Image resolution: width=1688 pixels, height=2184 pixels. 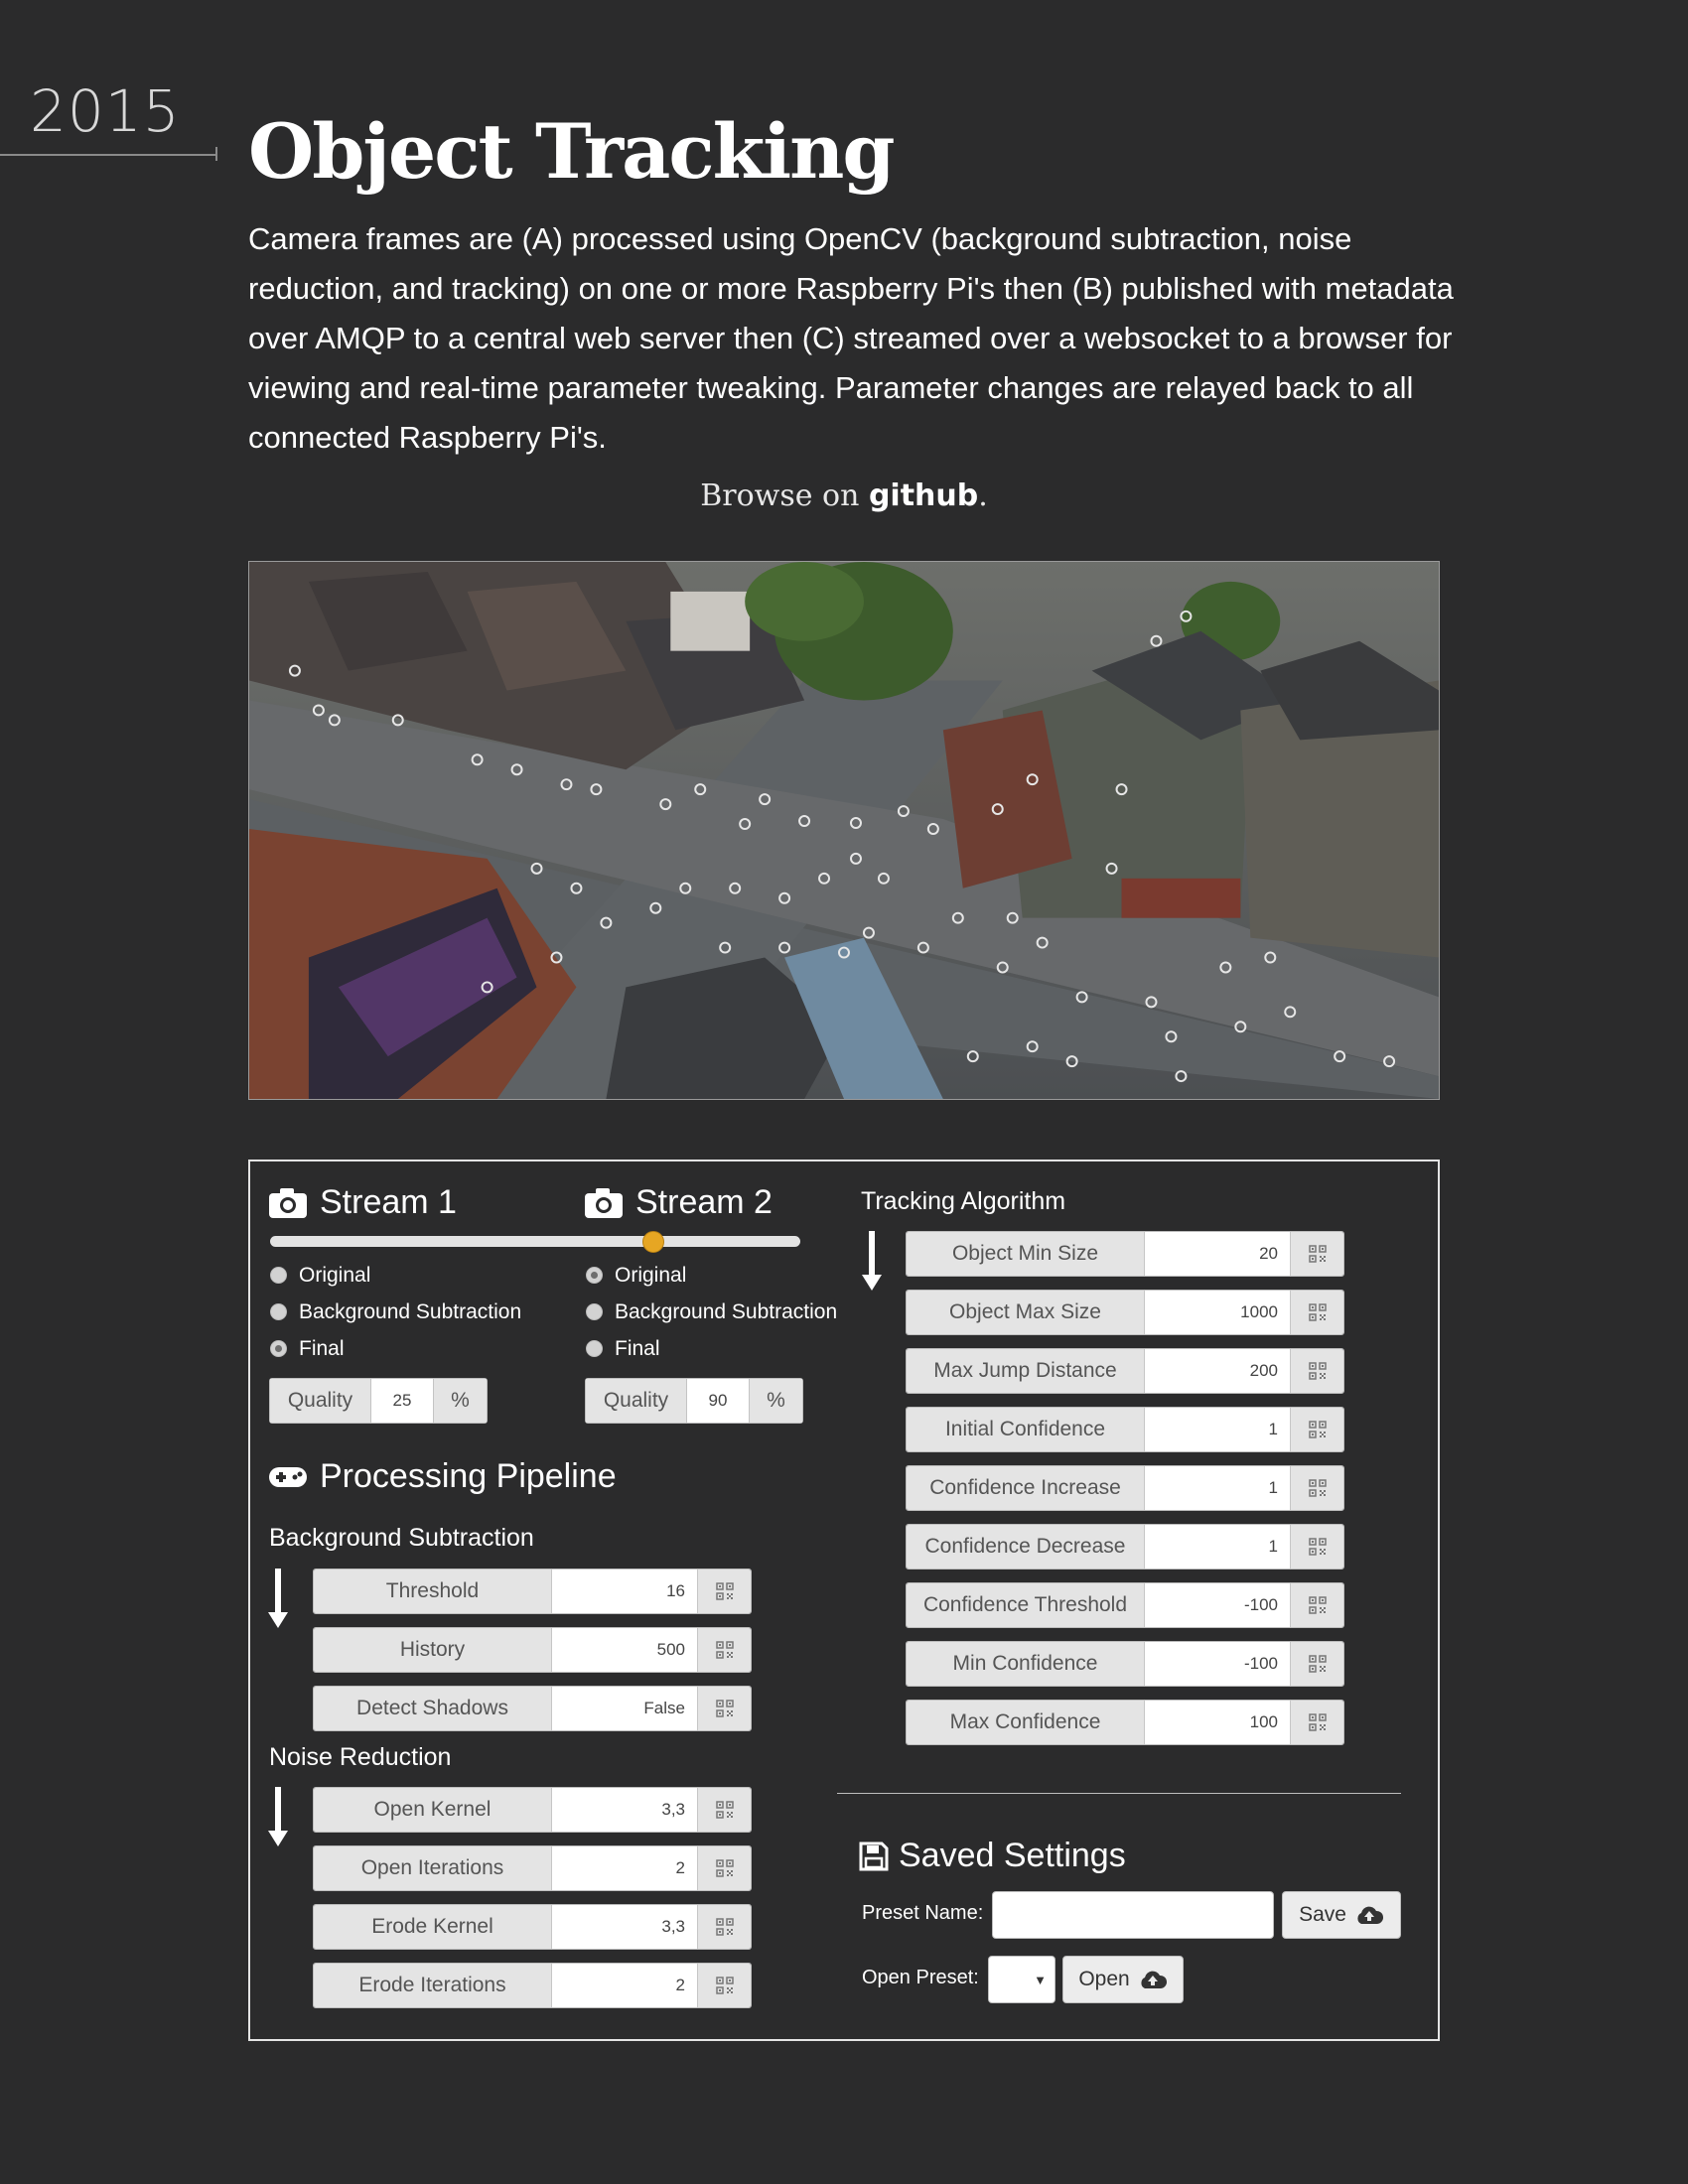 What do you see at coordinates (718, 1401) in the screenshot?
I see `stream-2-quality-input: 90` at bounding box center [718, 1401].